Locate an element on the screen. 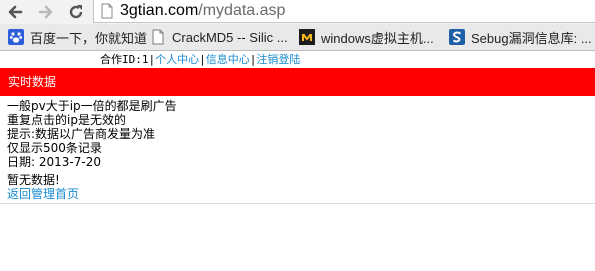 The width and height of the screenshot is (595, 271). forward-button is located at coordinates (46, 12).